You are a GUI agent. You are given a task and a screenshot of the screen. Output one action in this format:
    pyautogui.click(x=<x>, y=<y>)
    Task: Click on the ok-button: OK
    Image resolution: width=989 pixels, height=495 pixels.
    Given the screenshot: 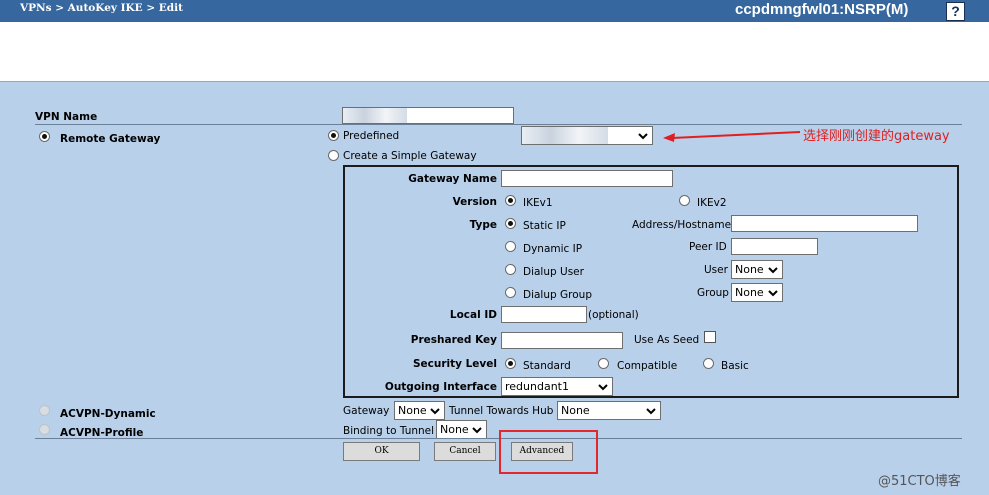 What is the action you would take?
    pyautogui.click(x=381, y=451)
    